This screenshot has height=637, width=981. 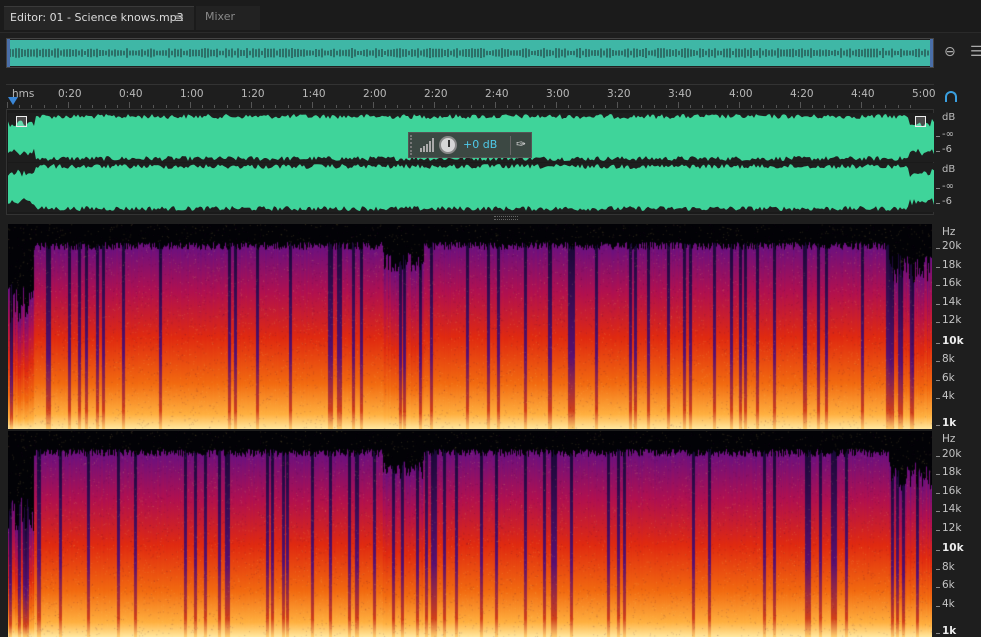 I want to click on ruler-time-label: 2:00, so click(x=375, y=94).